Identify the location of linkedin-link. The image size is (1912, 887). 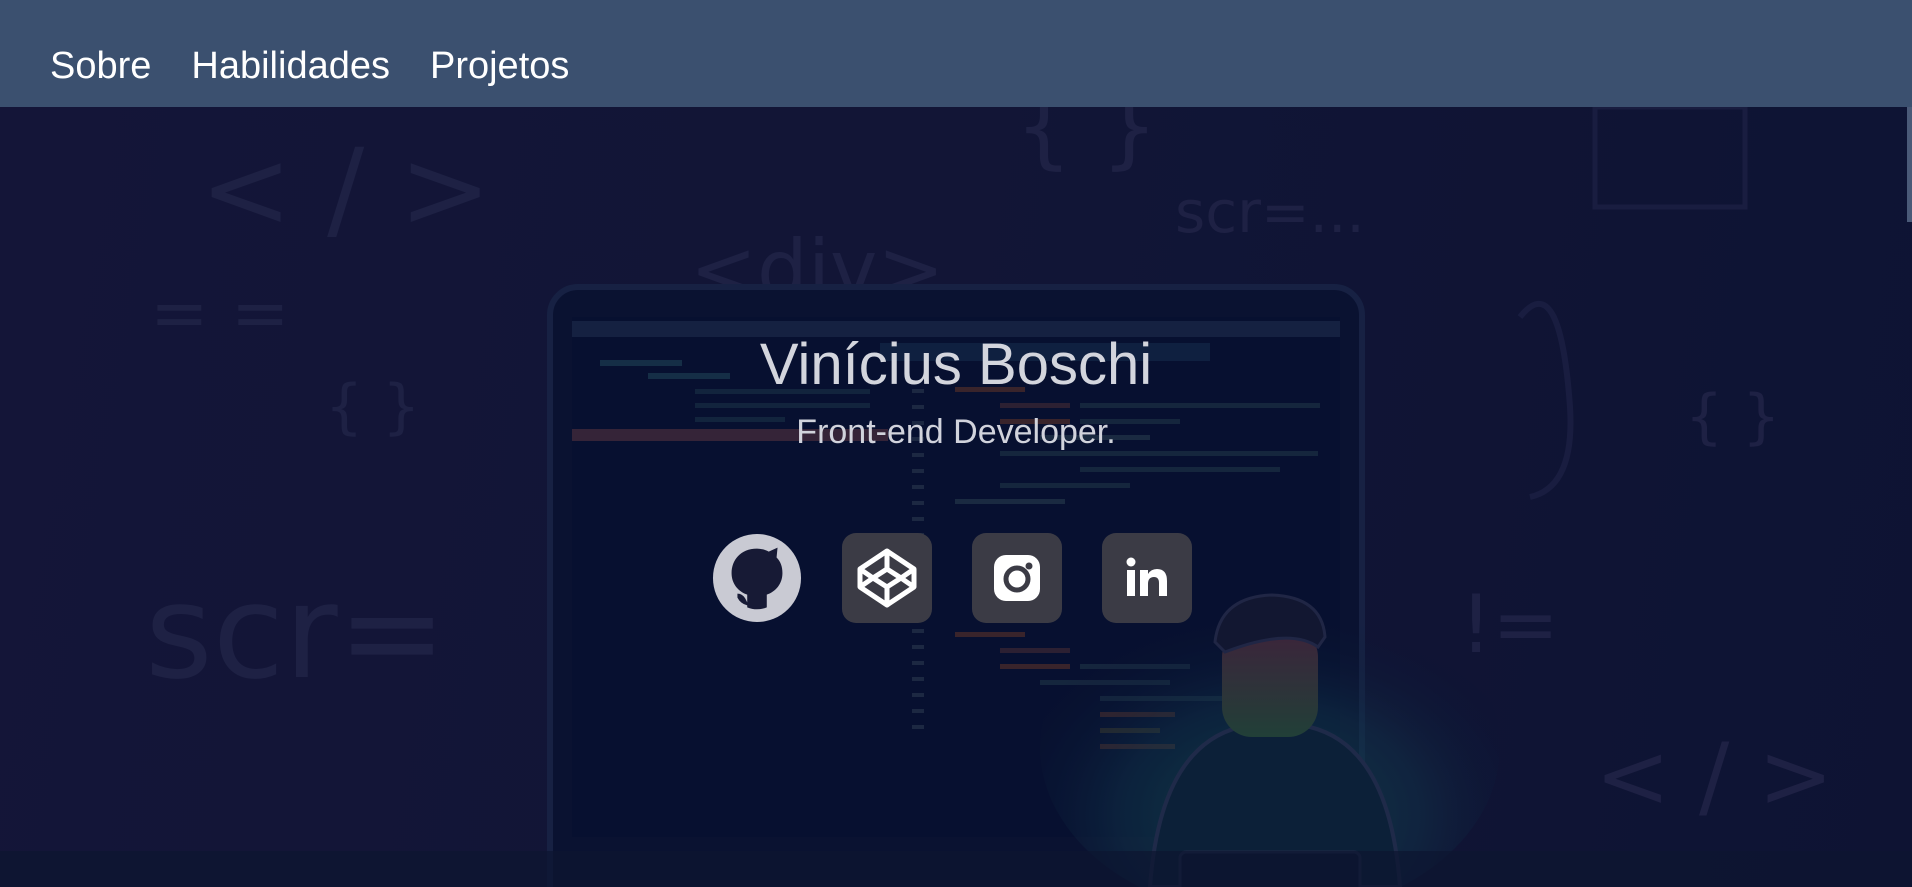
(1147, 578).